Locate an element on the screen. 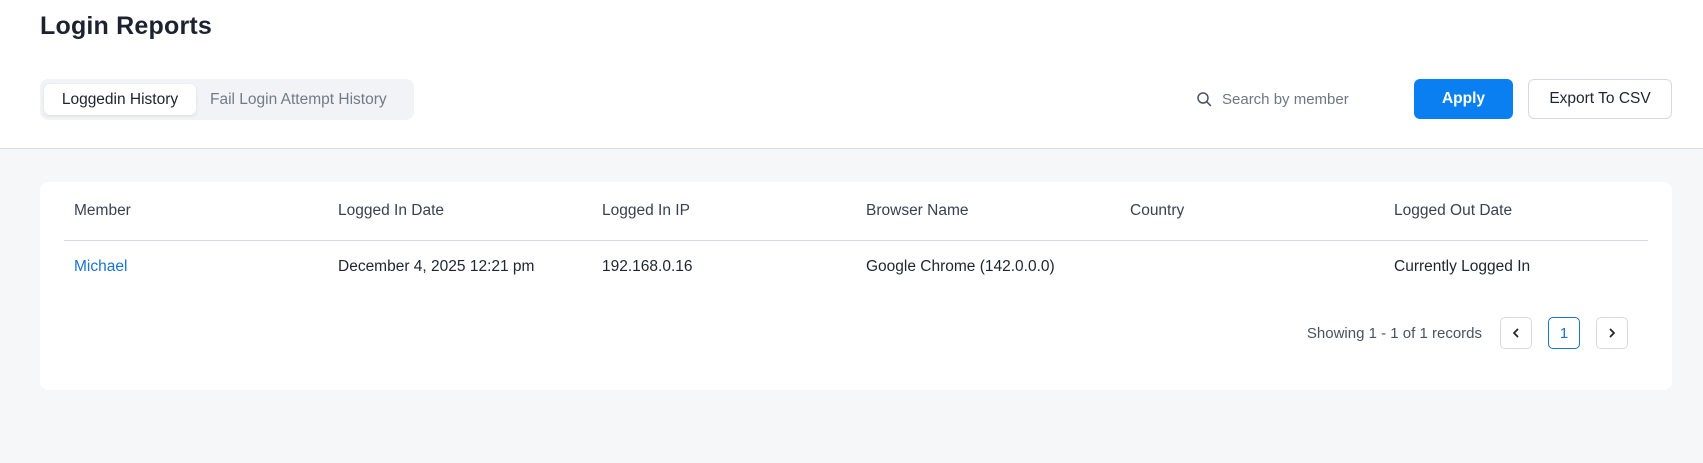 The image size is (1703, 463). column-header-logged-in-ip: Logged In IP is located at coordinates (646, 210).